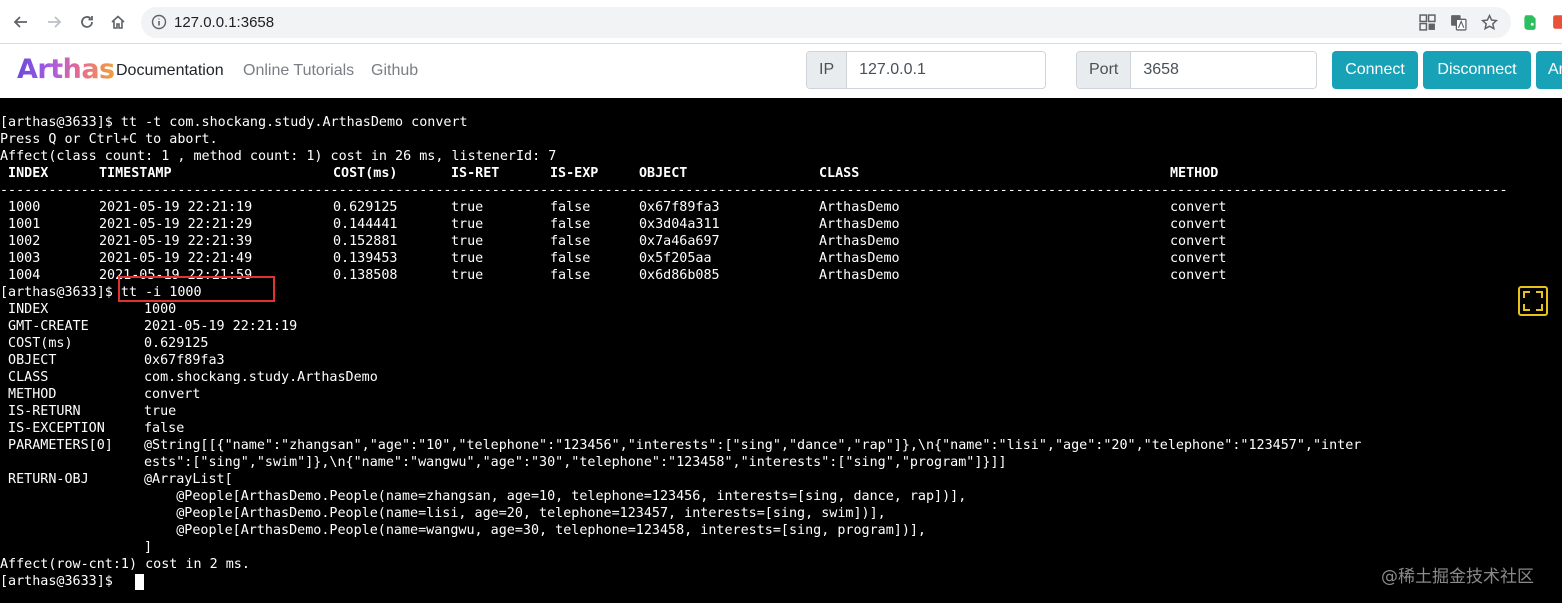 Image resolution: width=1562 pixels, height=603 pixels. I want to click on evernote-extension-icon, so click(1530, 22).